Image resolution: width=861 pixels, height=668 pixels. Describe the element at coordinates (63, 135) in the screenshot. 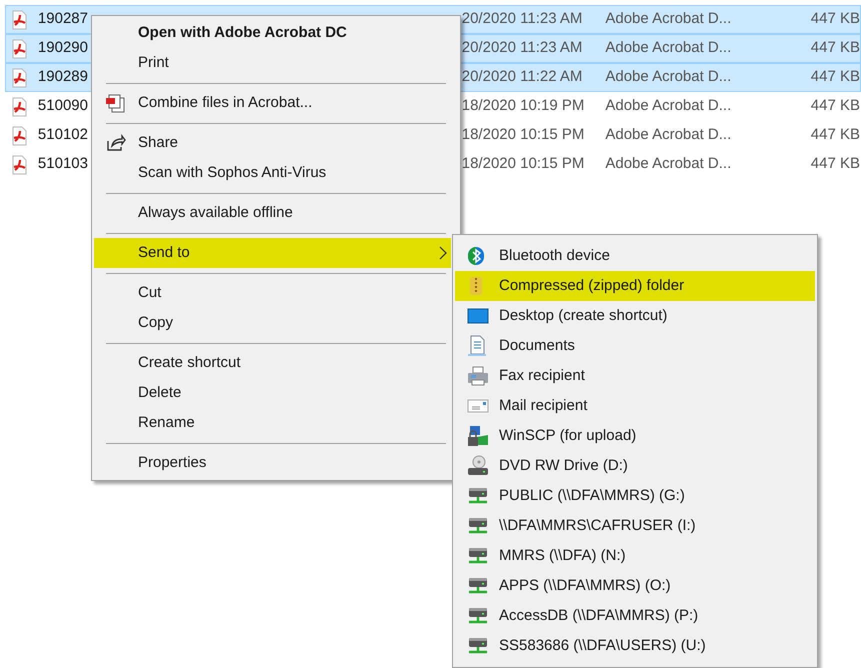

I see `file-name: 510102` at that location.